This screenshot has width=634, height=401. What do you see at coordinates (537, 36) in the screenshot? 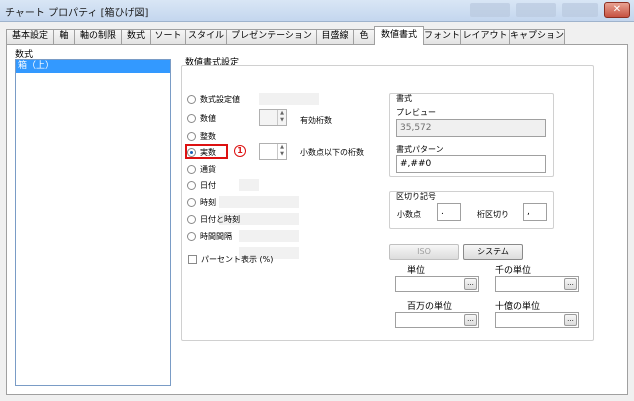
I see `tab-caption: キャプション` at bounding box center [537, 36].